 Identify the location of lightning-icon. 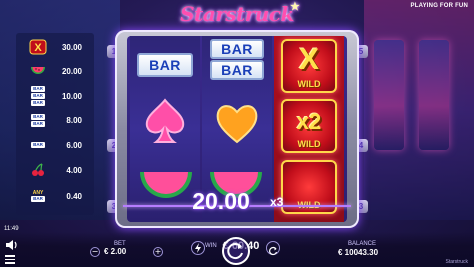
(198, 248).